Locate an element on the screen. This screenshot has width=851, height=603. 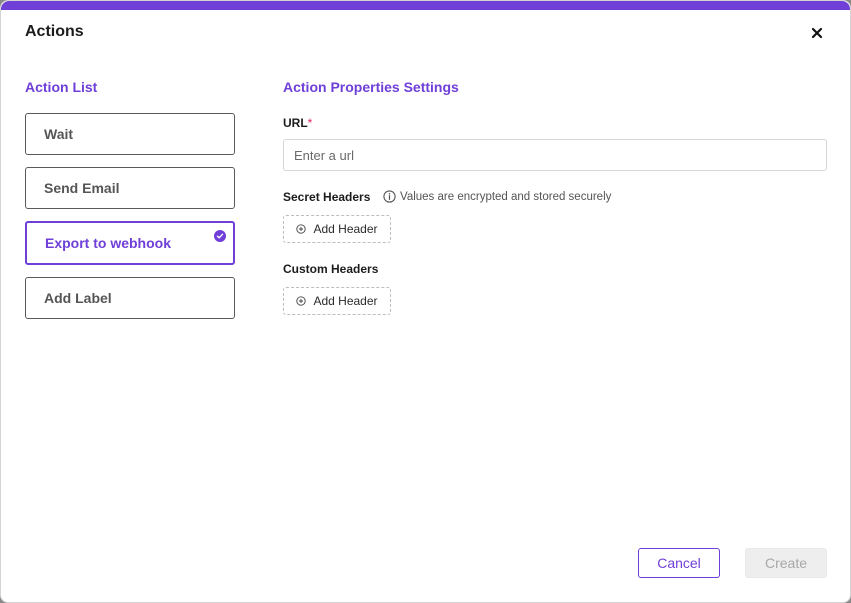
action-item-label: Add Label is located at coordinates (78, 298).